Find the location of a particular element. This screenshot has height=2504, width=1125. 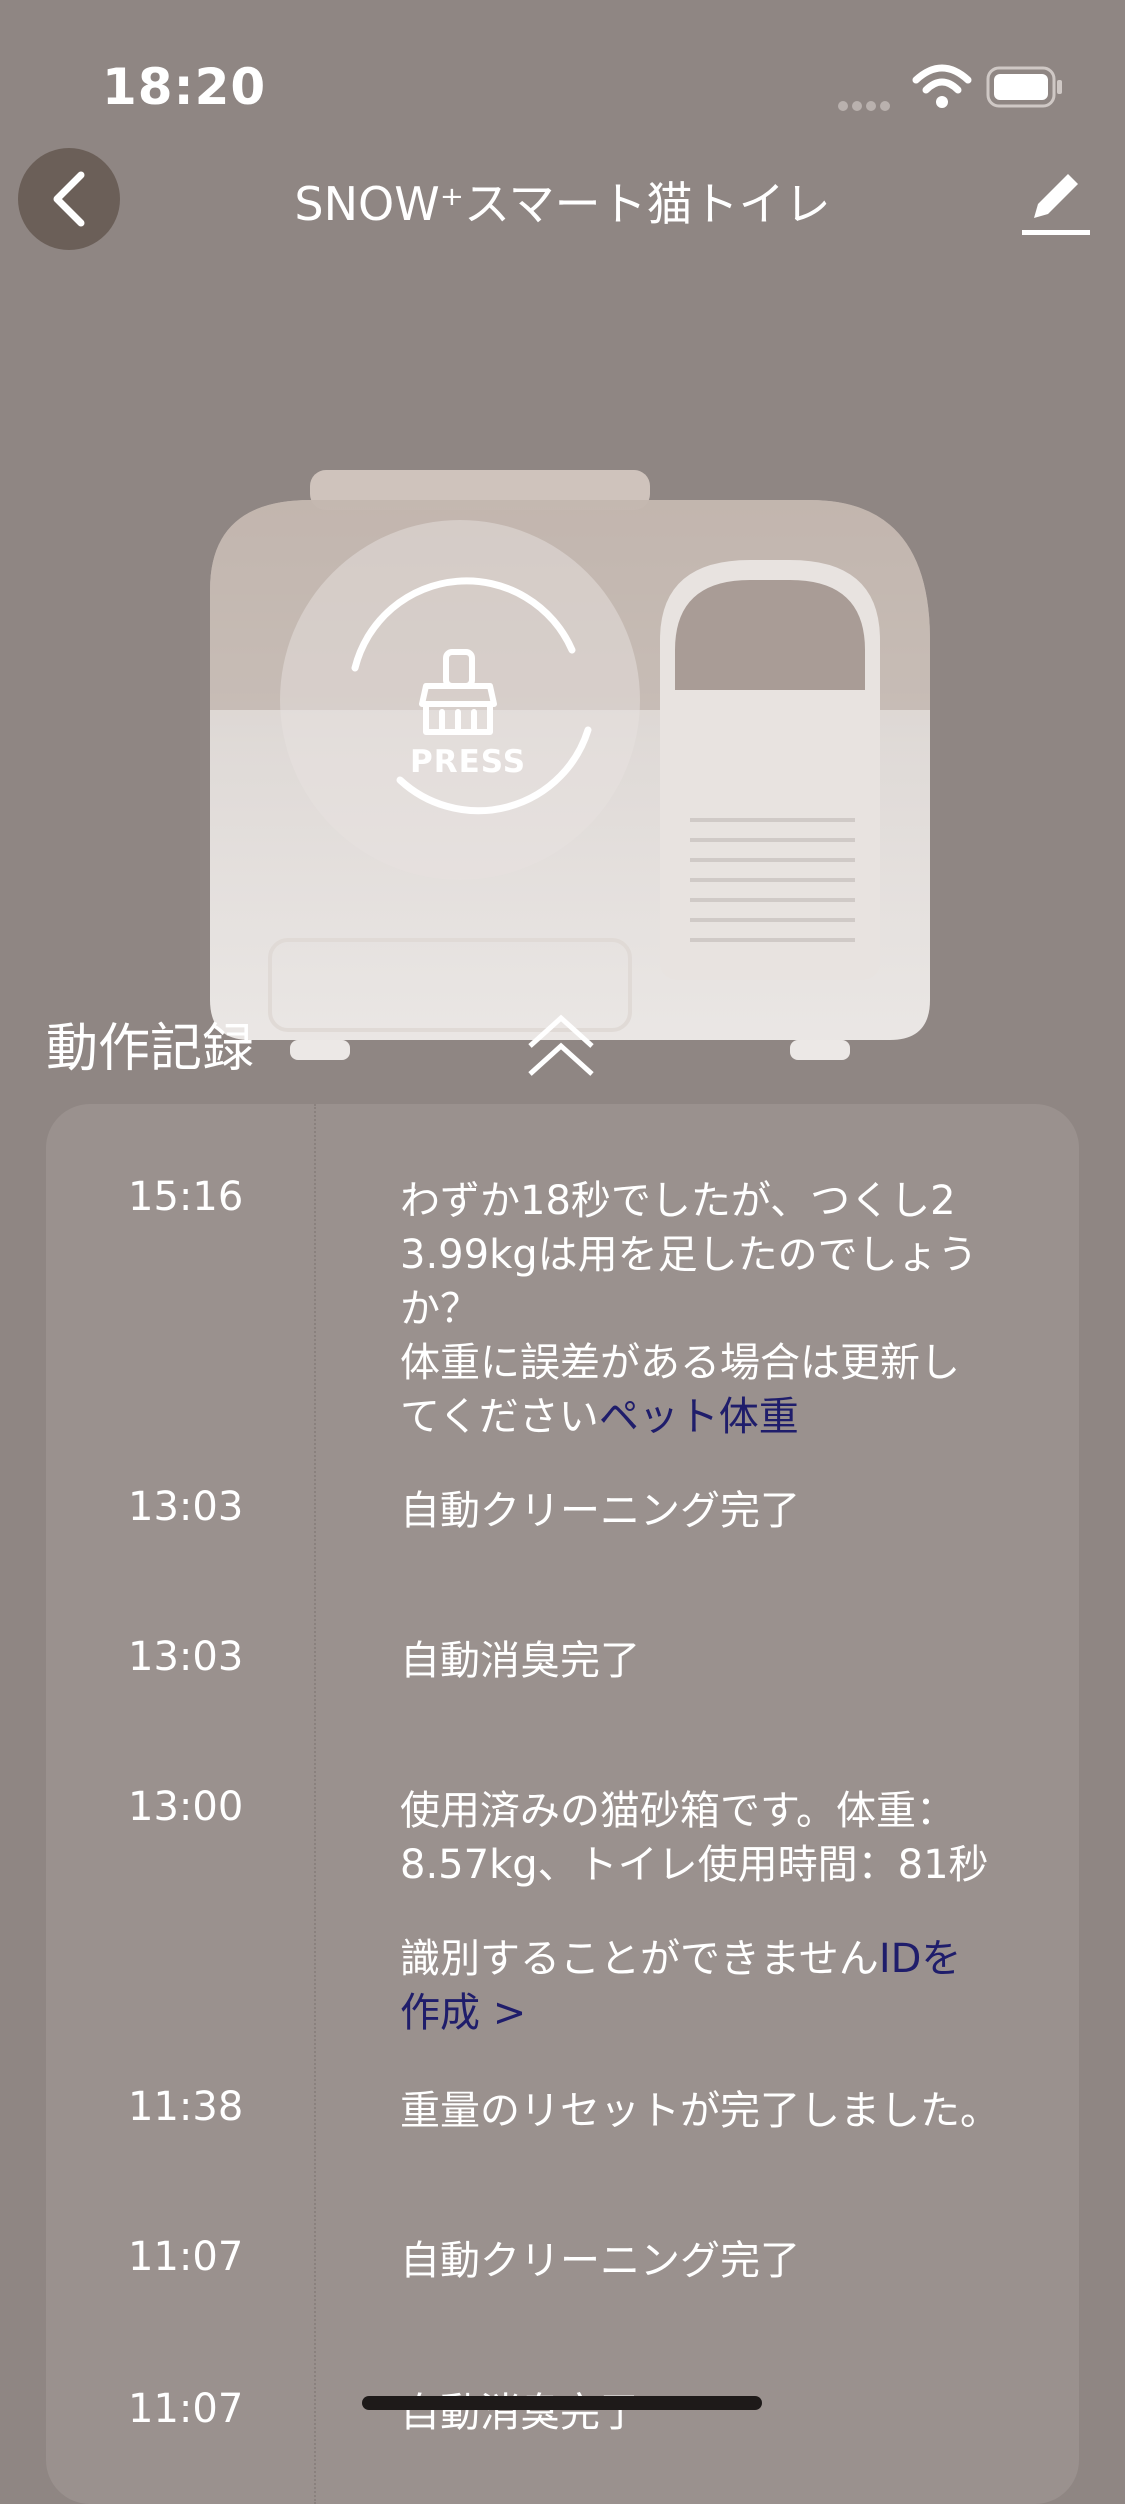

log-line: わずか18秒でしたが、つくし2 is located at coordinates (678, 1201).